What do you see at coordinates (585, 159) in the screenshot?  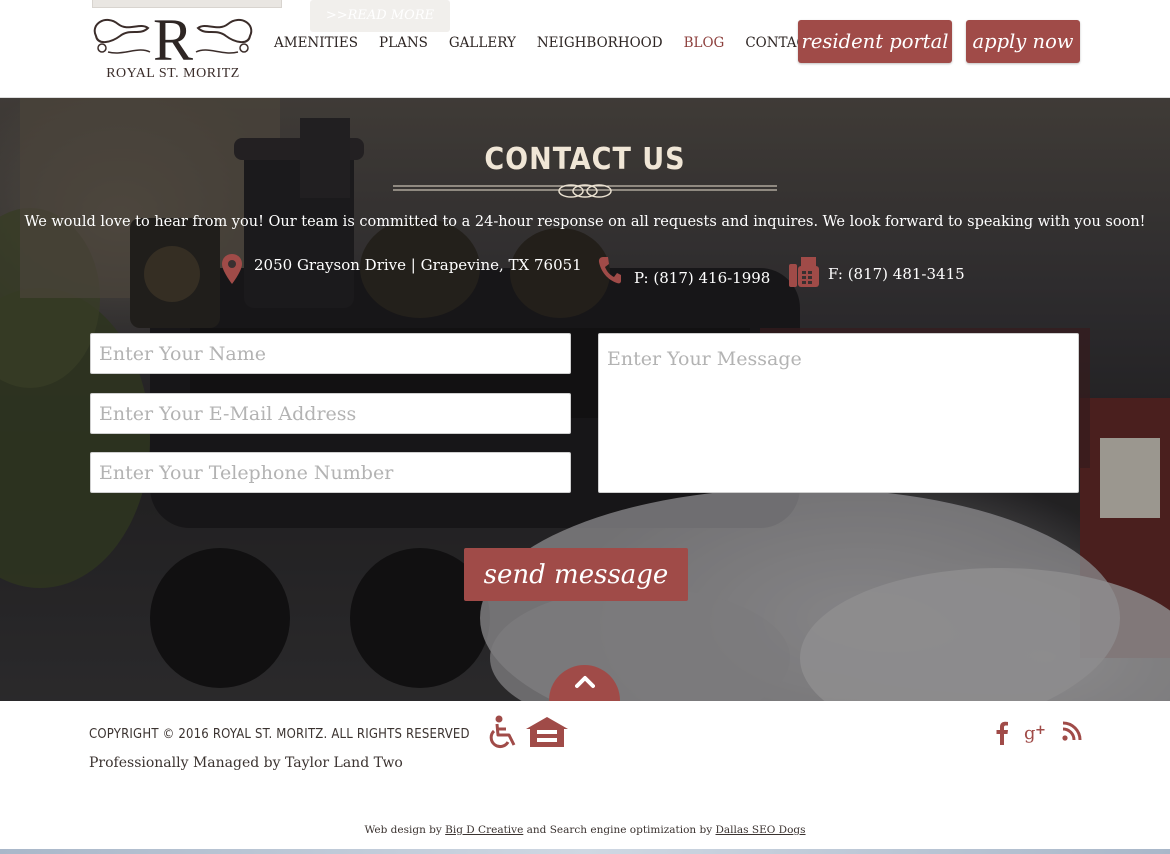 I see `contact-title: CONTACT US` at bounding box center [585, 159].